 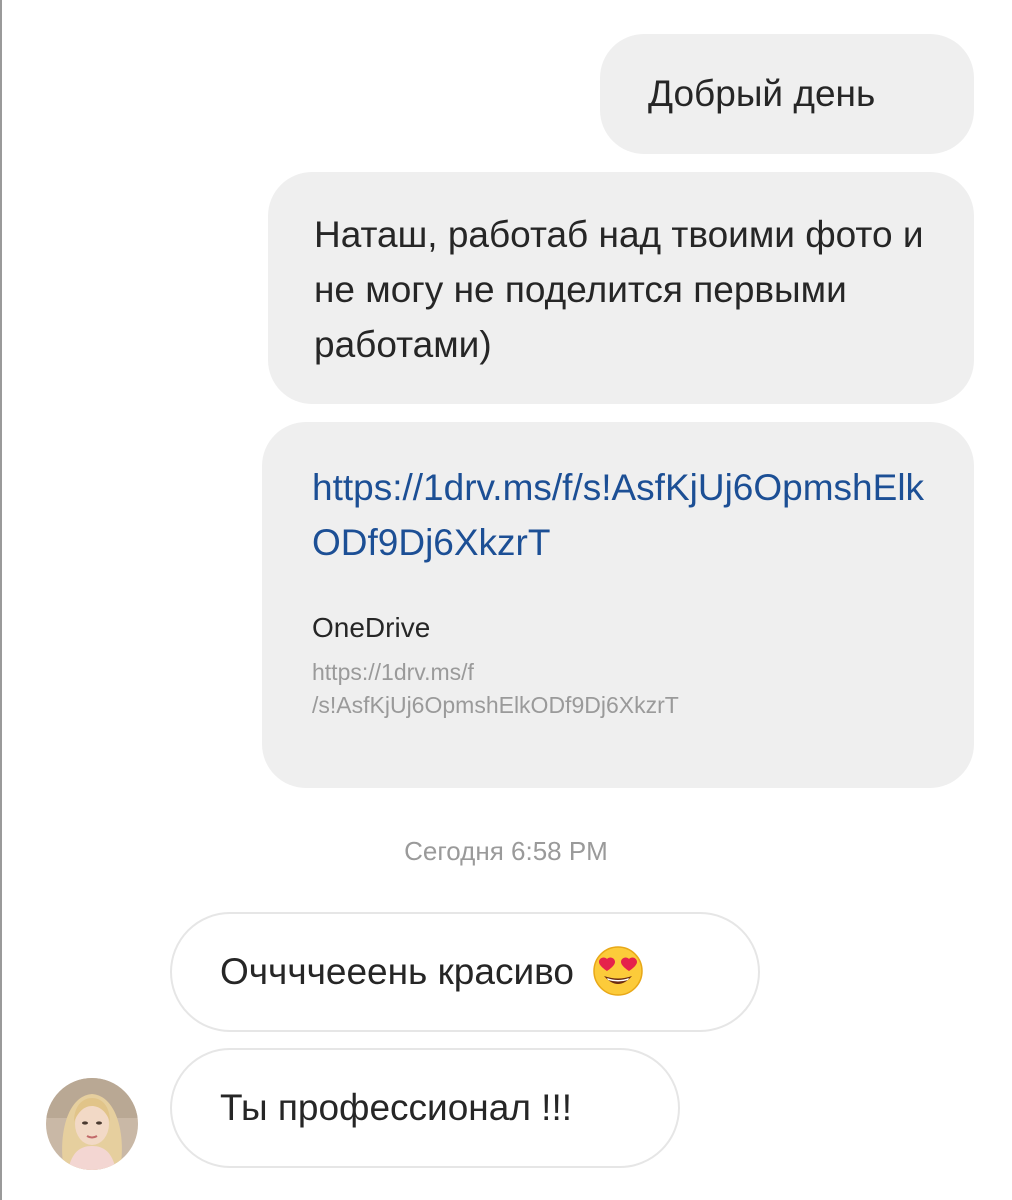 I want to click on message-bubble-greeting: Добрый день, so click(x=787, y=94).